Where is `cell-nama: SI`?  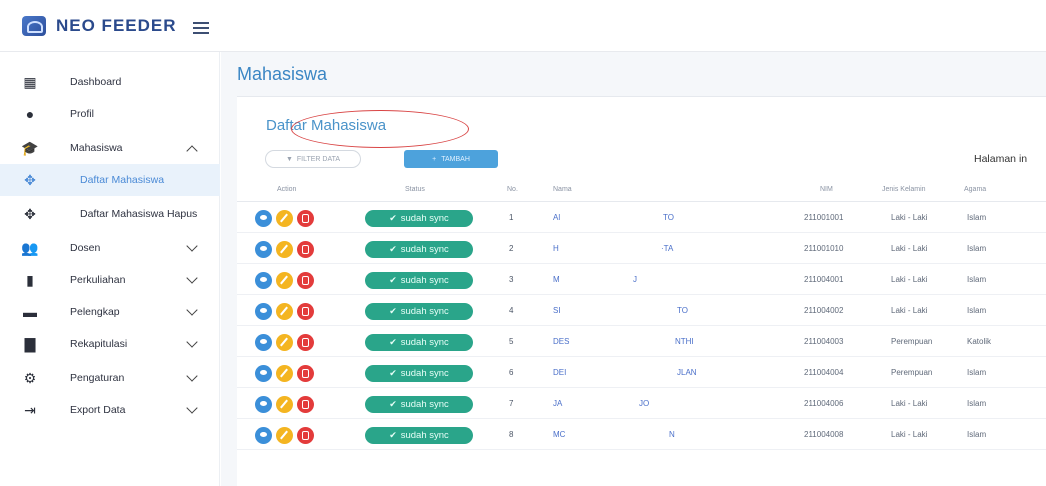 cell-nama: SI is located at coordinates (557, 310).